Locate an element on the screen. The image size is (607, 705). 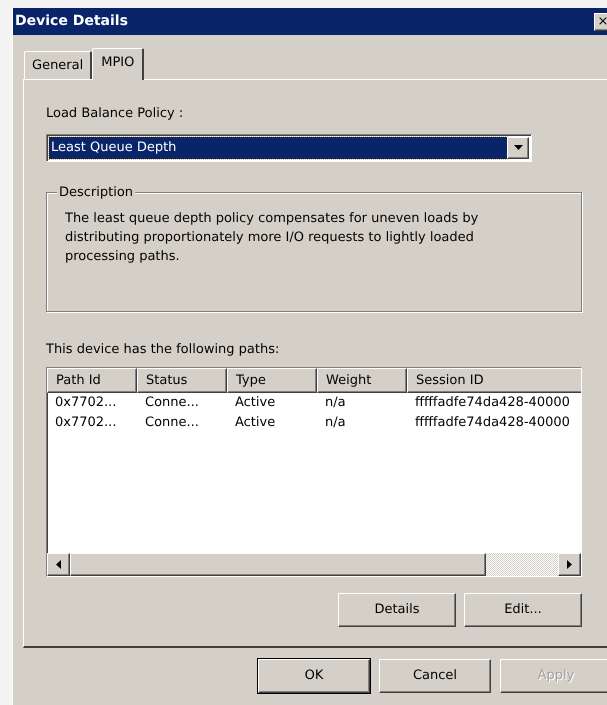
scroll-left-icon is located at coordinates (58, 564).